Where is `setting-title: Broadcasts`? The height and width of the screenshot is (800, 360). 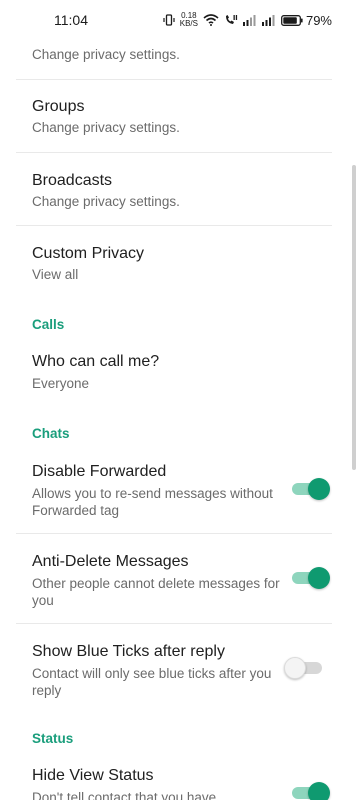
setting-title: Broadcasts is located at coordinates (72, 180).